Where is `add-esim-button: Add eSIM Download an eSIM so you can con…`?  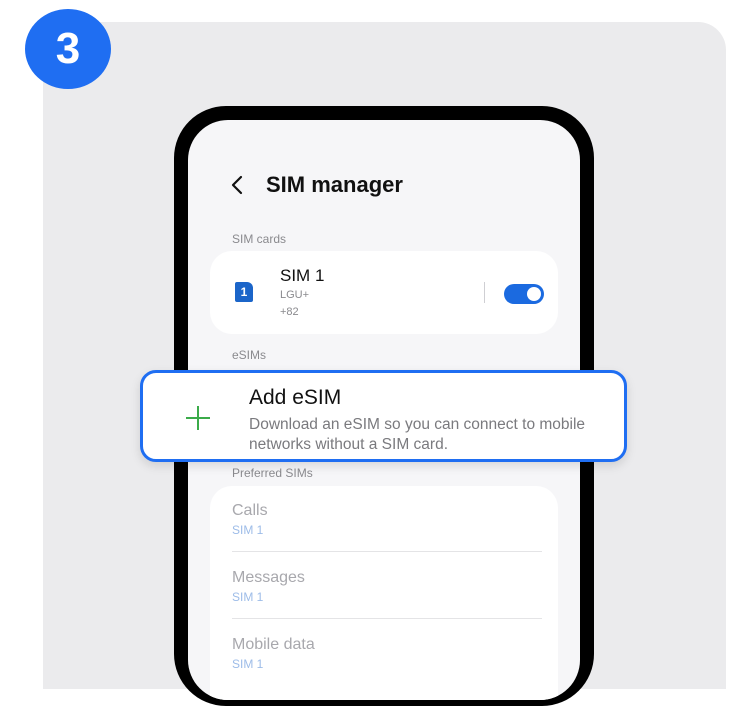 add-esim-button: Add eSIM Download an eSIM so you can con… is located at coordinates (383, 416).